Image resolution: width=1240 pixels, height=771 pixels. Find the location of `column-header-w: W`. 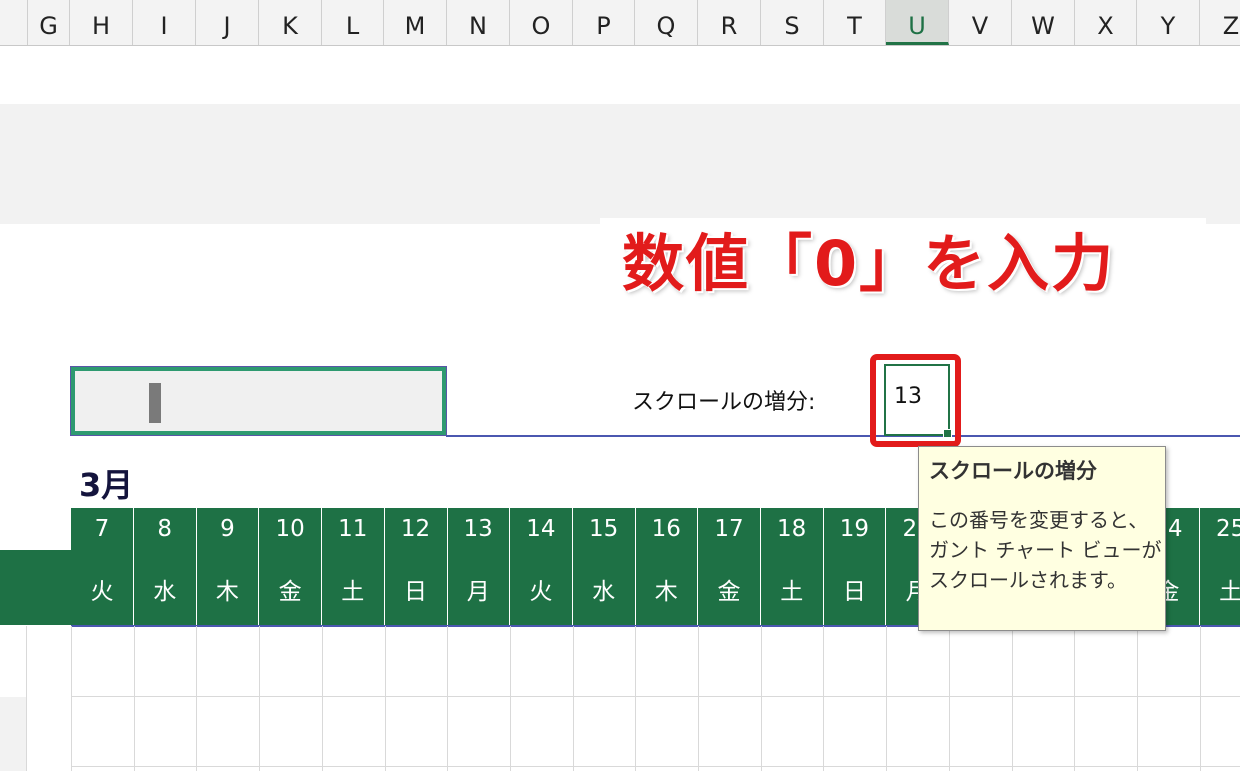

column-header-w: W is located at coordinates (1043, 22).